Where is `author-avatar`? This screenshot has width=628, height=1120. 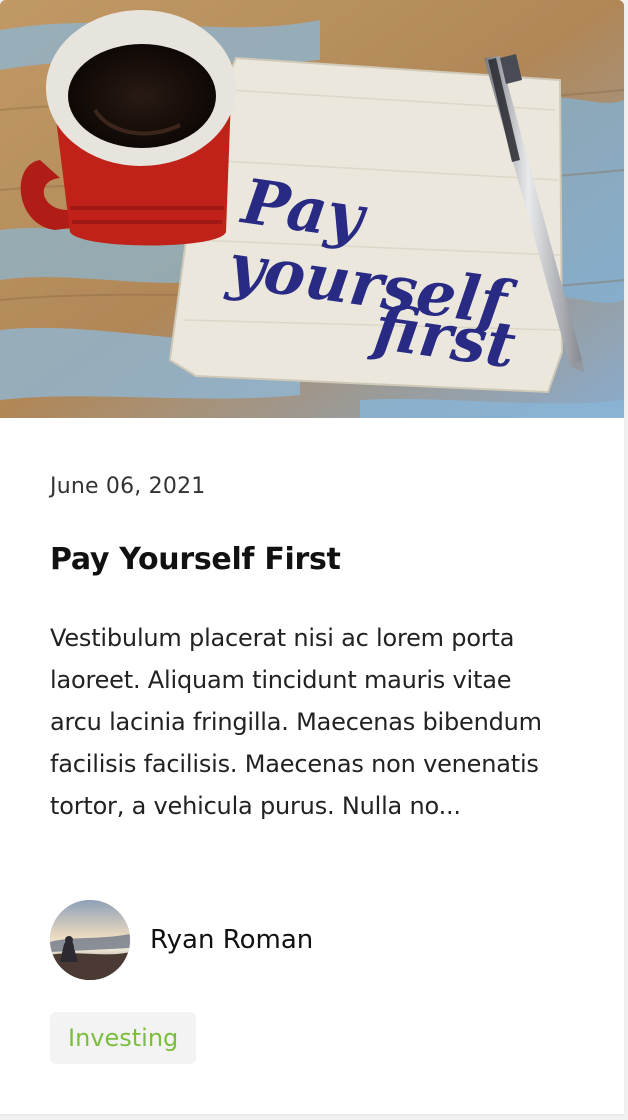
author-avatar is located at coordinates (90, 940).